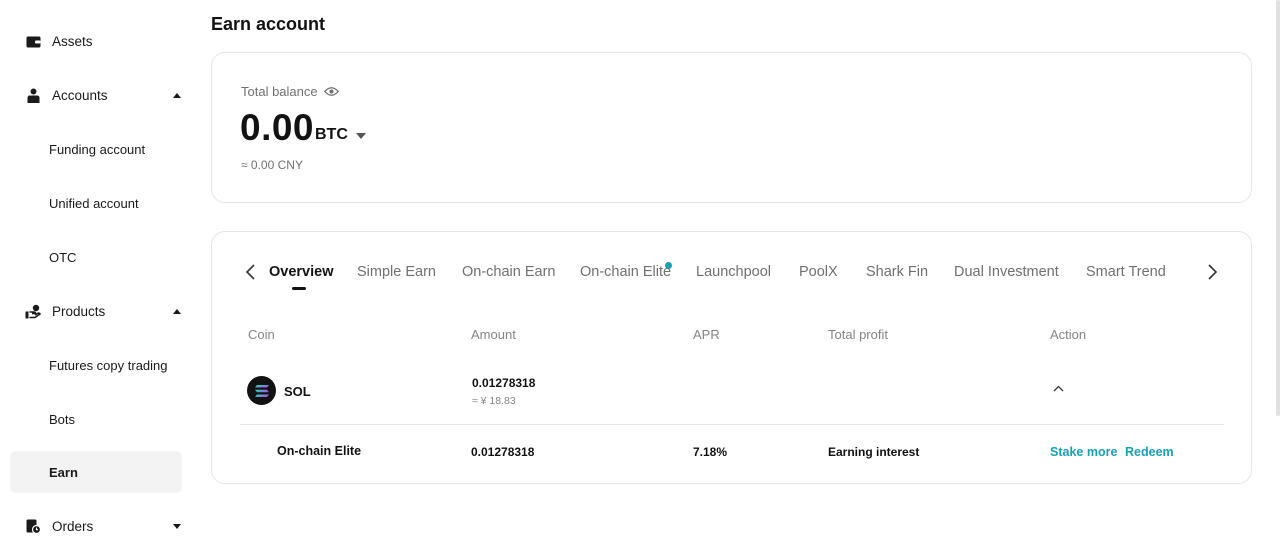  I want to click on sidebar-item-label: Orders, so click(73, 526).